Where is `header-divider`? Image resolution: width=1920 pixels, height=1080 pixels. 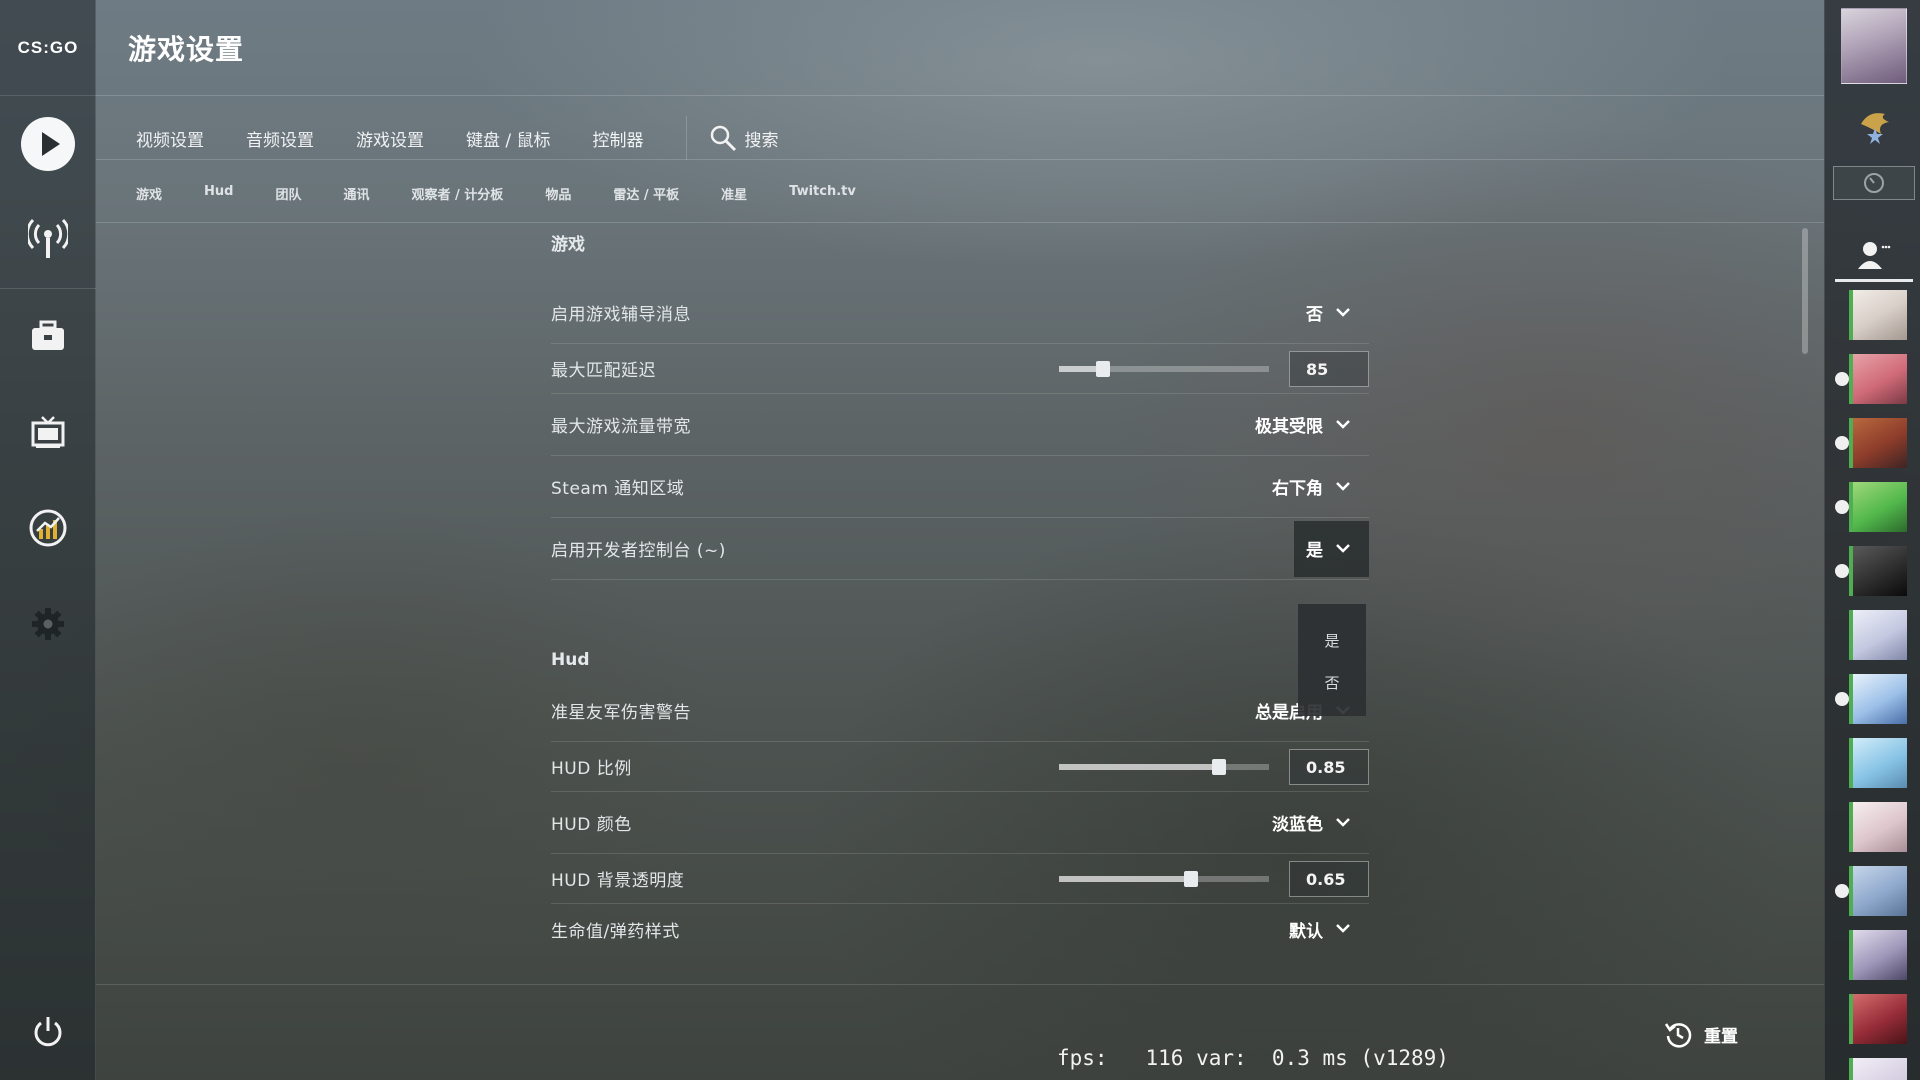
header-divider is located at coordinates (960, 95).